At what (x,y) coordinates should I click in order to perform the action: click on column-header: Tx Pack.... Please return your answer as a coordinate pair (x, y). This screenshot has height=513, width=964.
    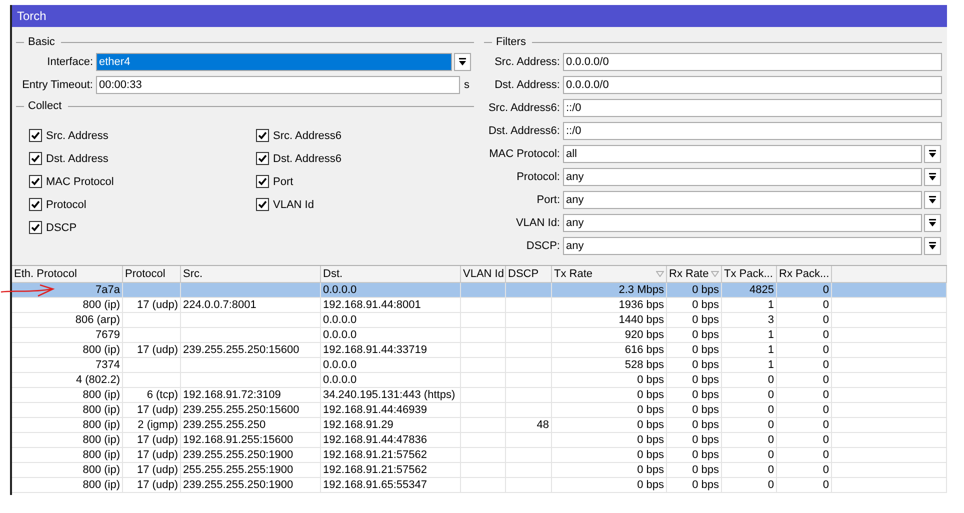
    Looking at the image, I should click on (749, 274).